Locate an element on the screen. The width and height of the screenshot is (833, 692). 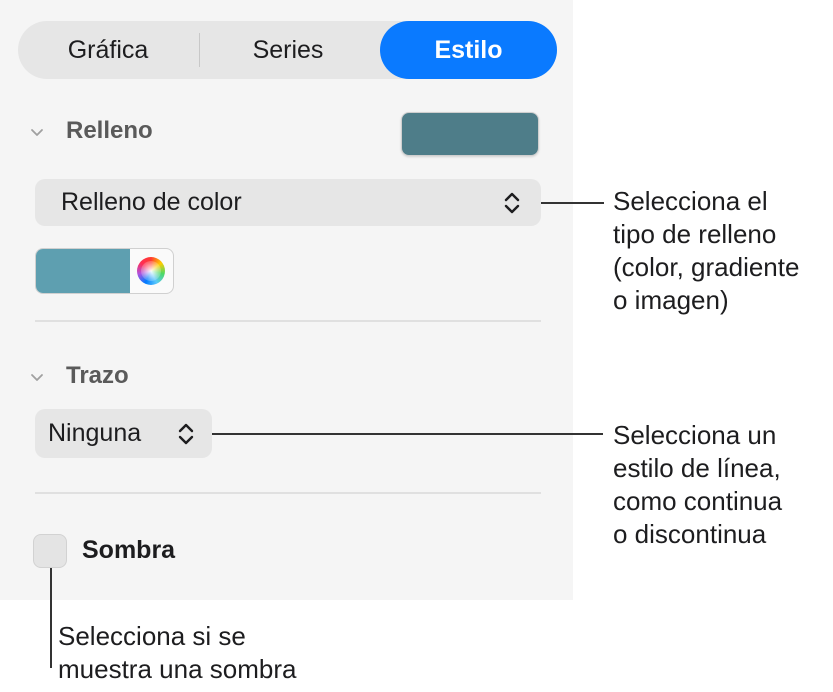
stroke-style-popup: Ninguna is located at coordinates (123, 433).